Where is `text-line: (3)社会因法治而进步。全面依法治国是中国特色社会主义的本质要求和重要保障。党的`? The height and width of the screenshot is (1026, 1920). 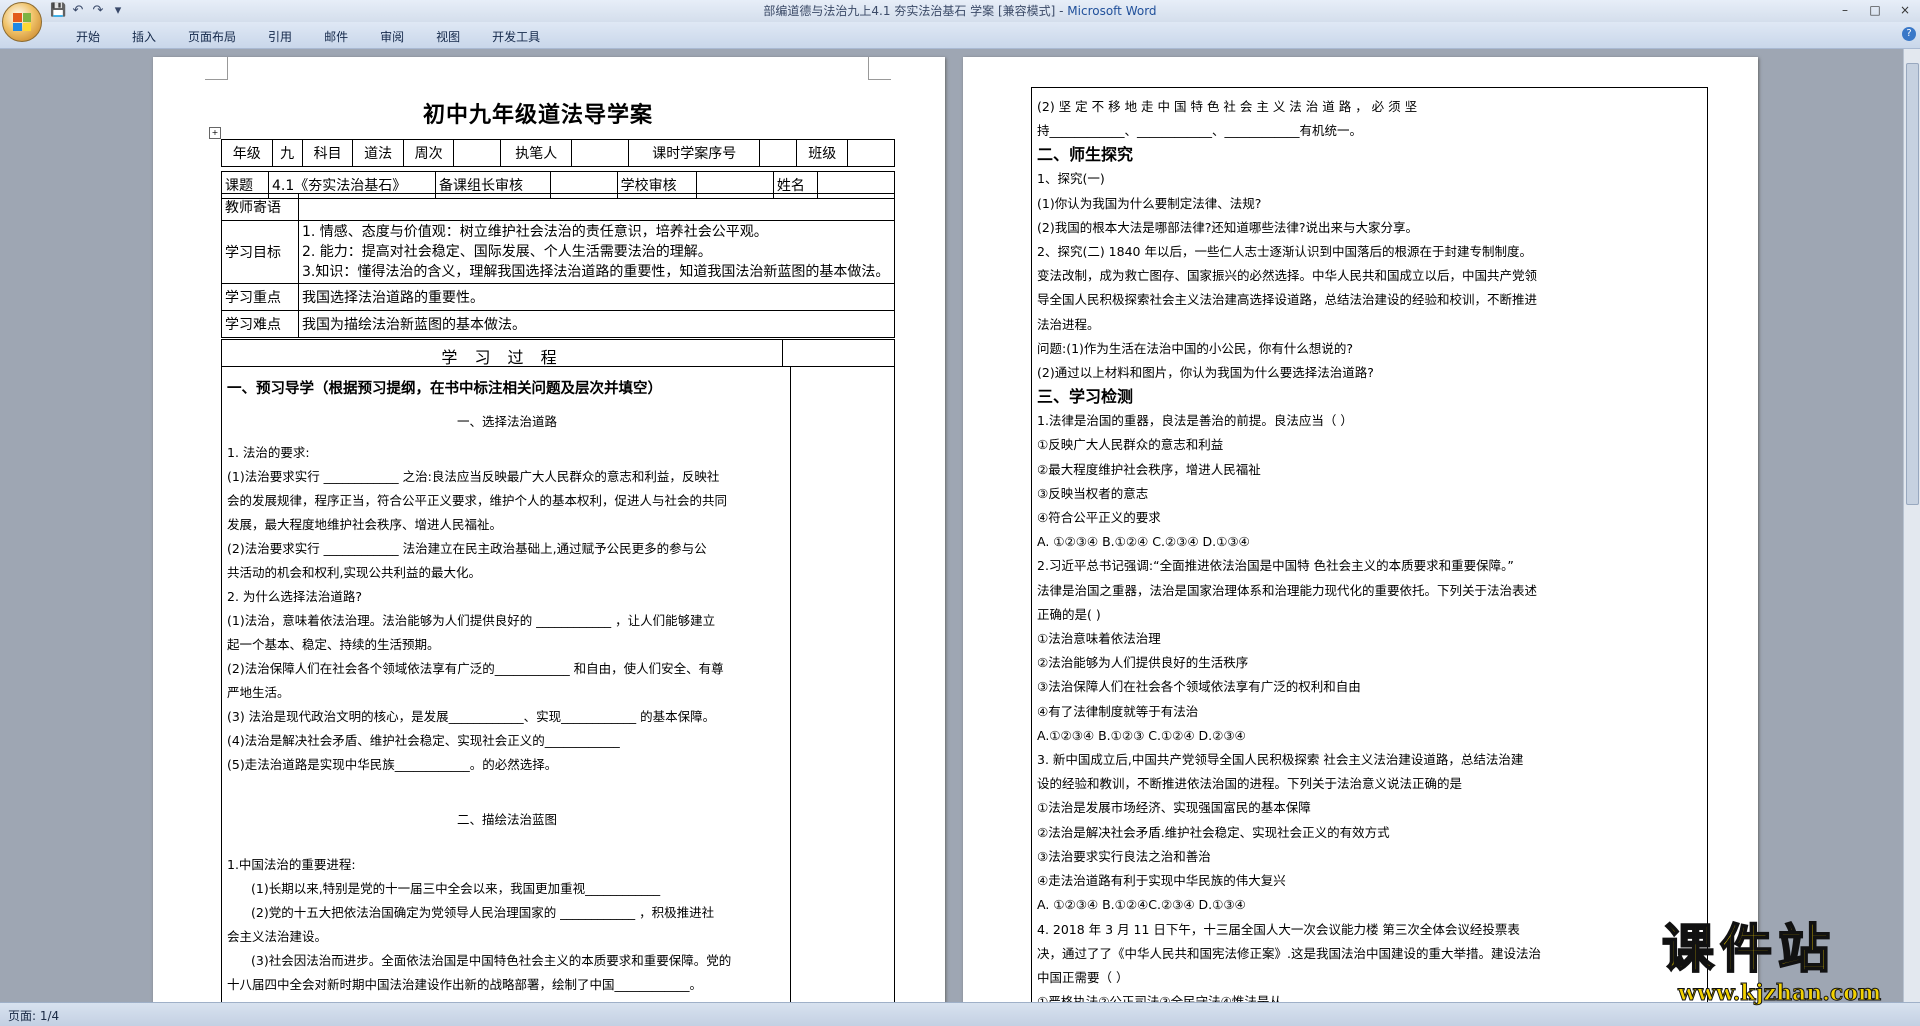
text-line: (3)社会因法治而进步。全面依法治国是中国特色社会主义的本质要求和重要保障。党的 is located at coordinates (491, 960).